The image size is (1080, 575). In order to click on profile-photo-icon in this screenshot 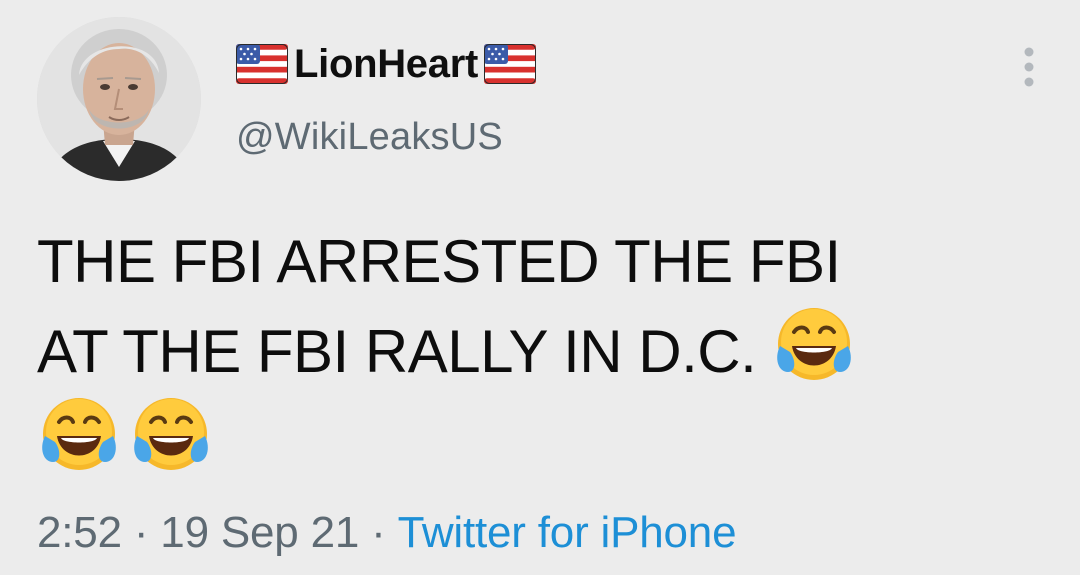, I will do `click(119, 99)`.